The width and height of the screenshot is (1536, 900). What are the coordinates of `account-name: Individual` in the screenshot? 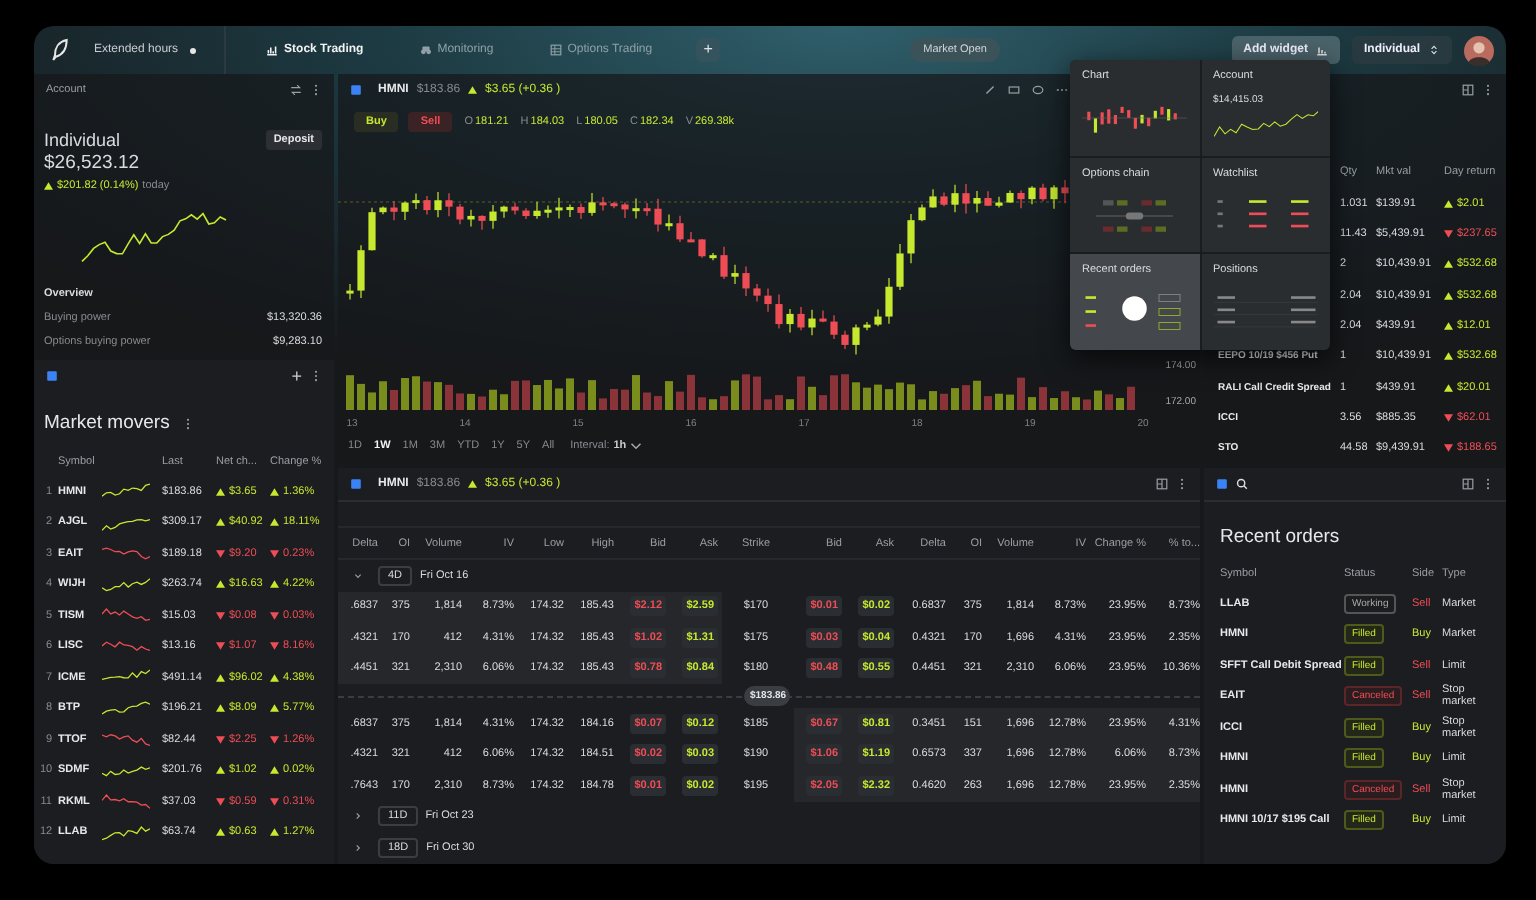 It's located at (82, 140).